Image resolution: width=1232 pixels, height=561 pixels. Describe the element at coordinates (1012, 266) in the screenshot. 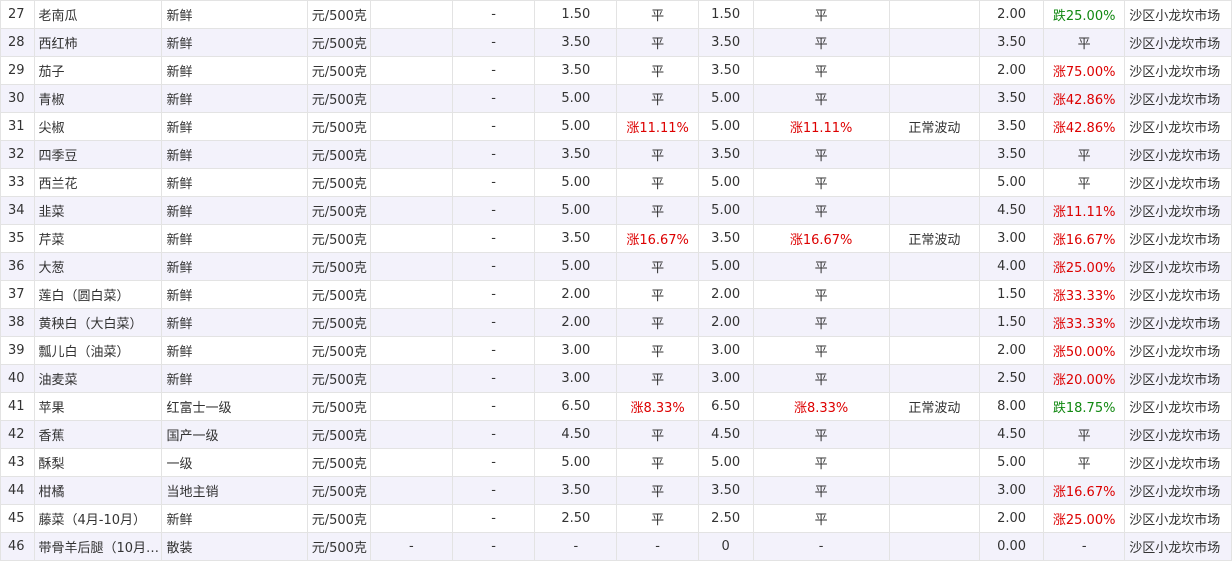

I see `price-compare: 4.00` at that location.